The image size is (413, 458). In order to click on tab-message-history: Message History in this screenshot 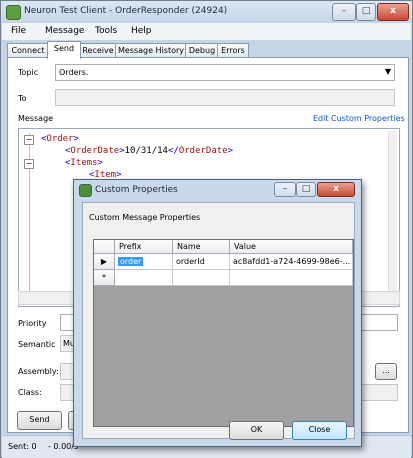, I will do `click(151, 50)`.